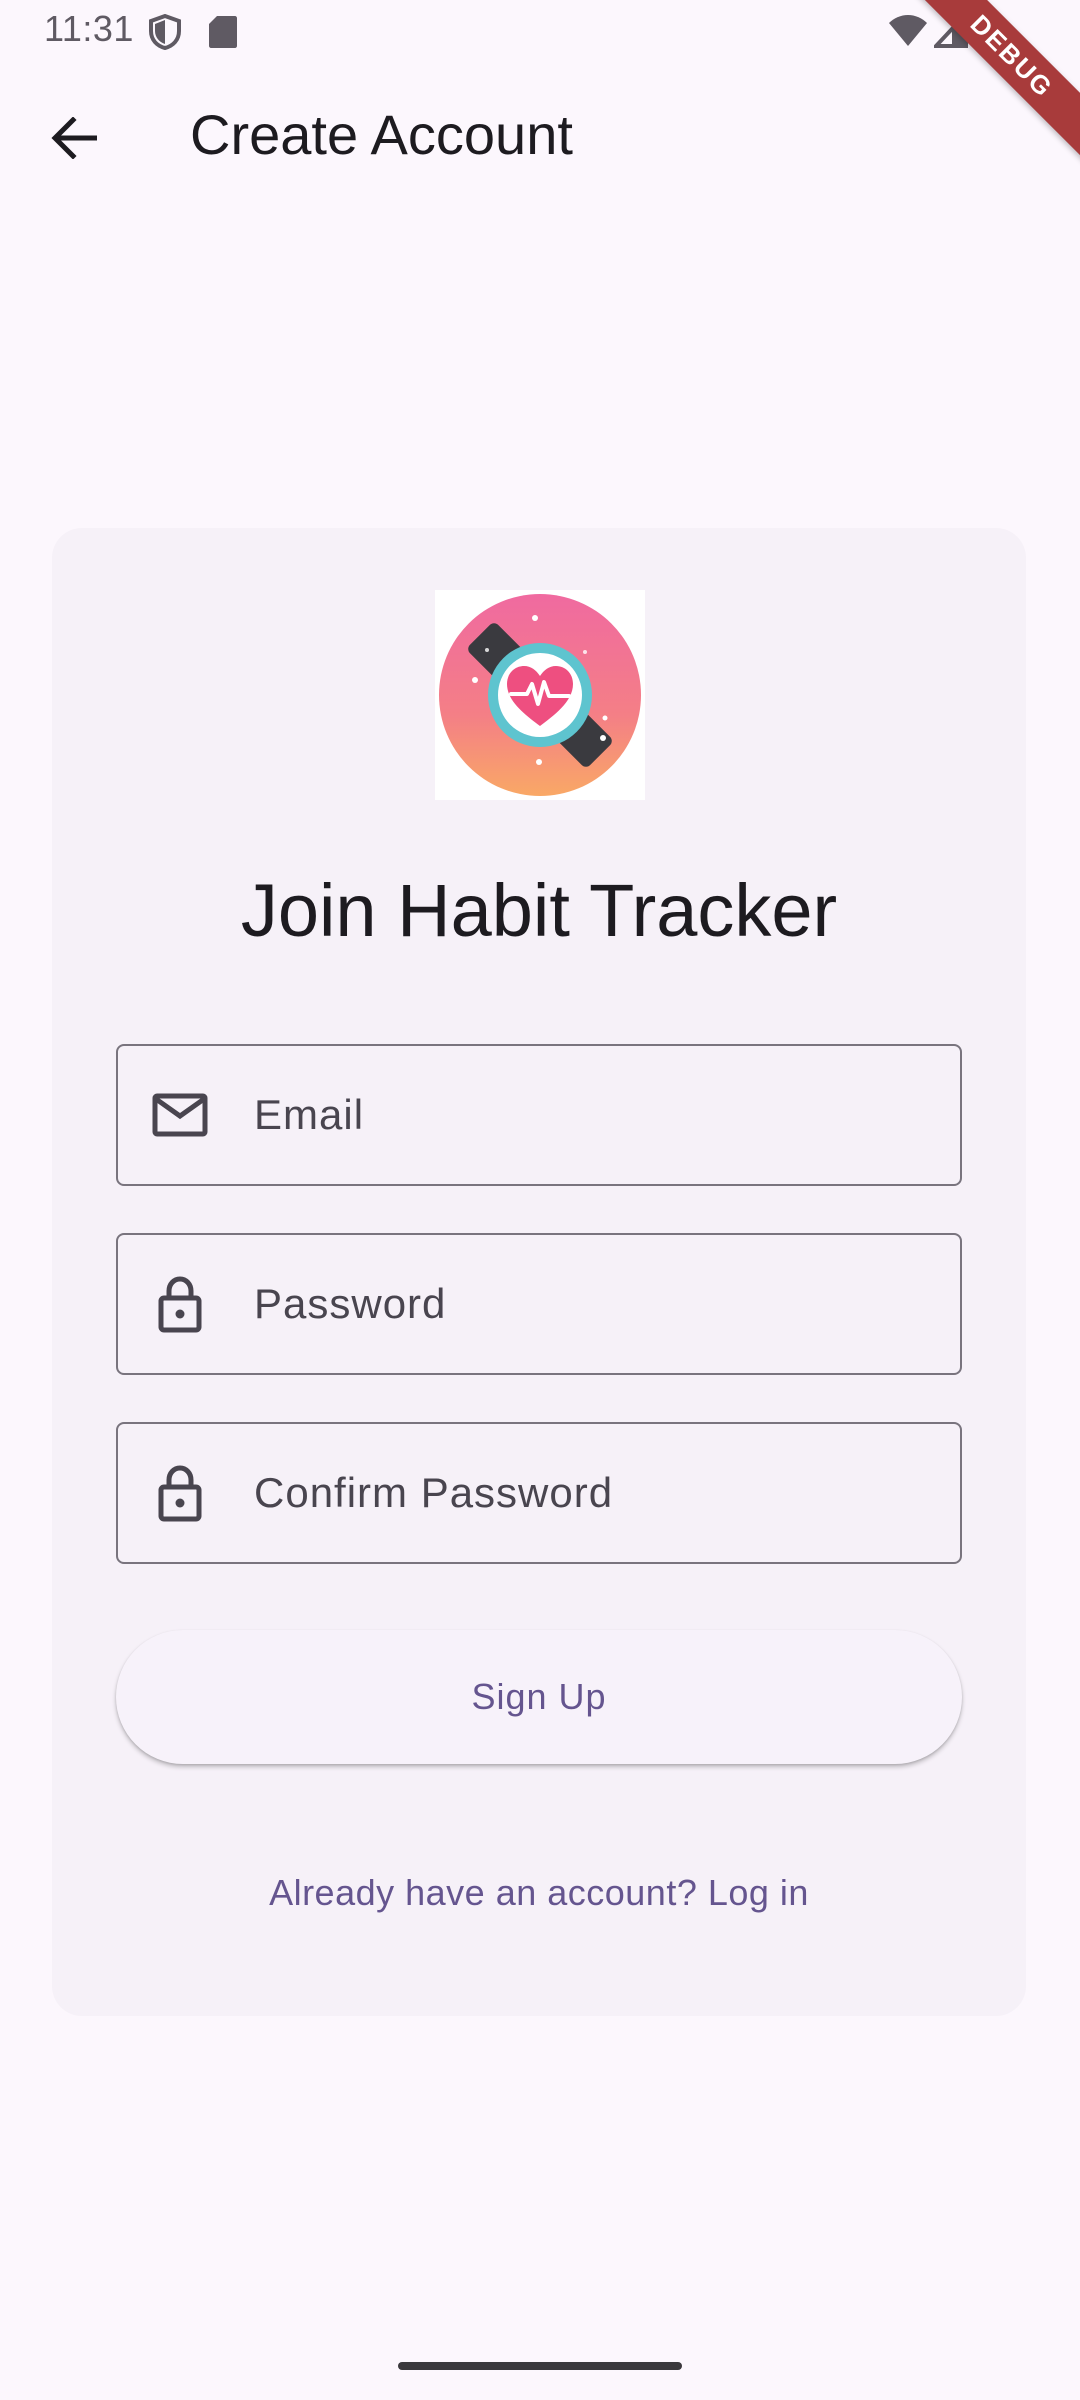  I want to click on sign-up-button: Sign Up, so click(539, 1697).